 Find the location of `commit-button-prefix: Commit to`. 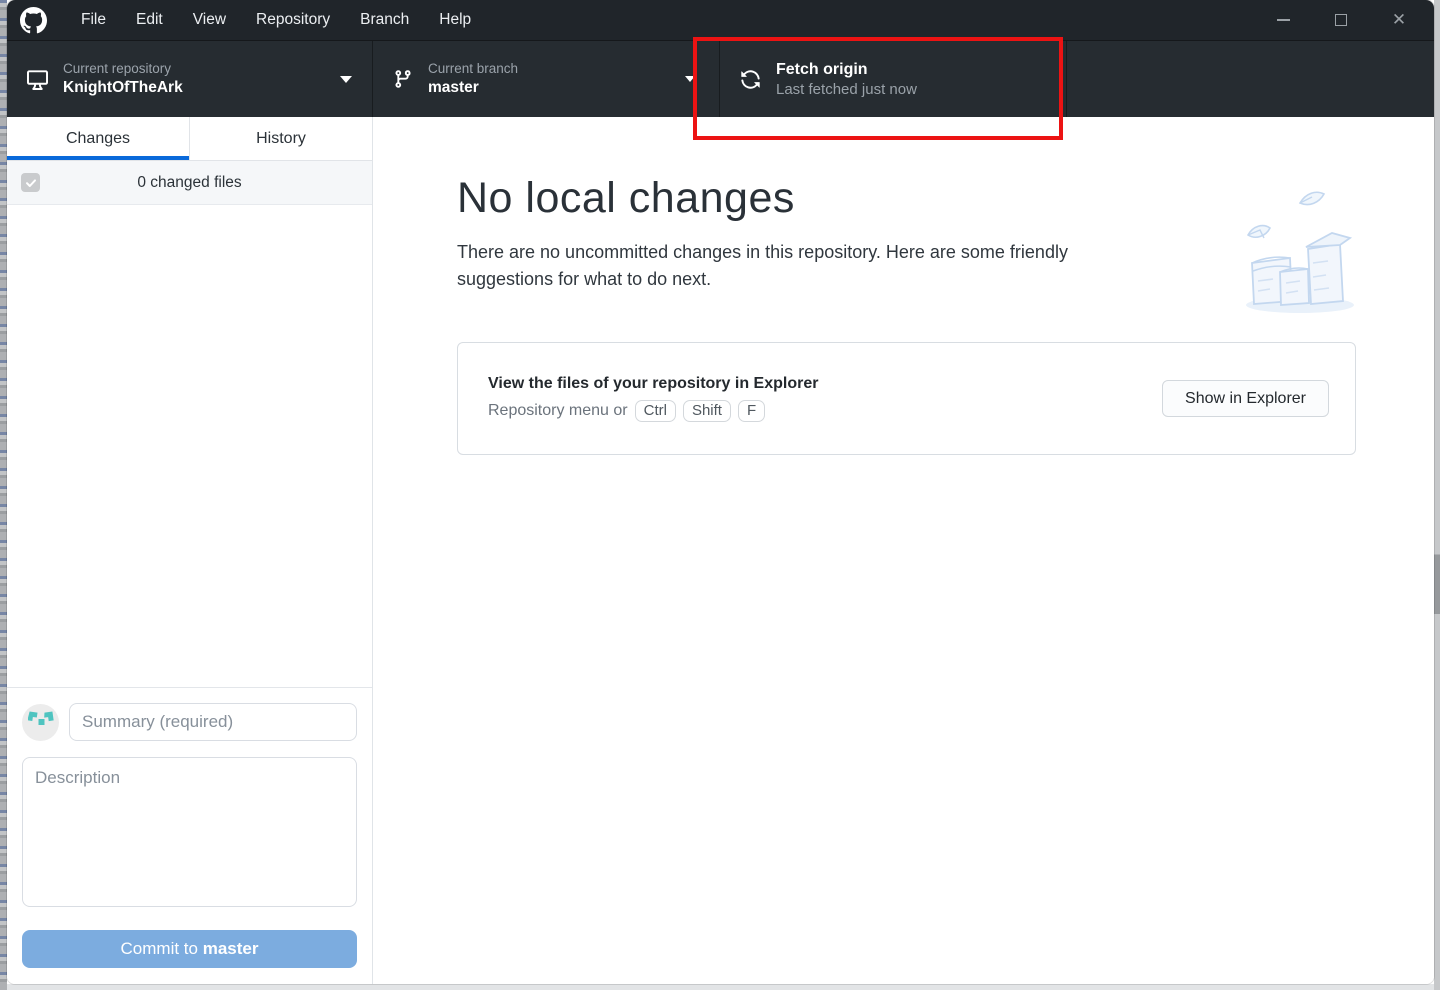

commit-button-prefix: Commit to is located at coordinates (161, 948).